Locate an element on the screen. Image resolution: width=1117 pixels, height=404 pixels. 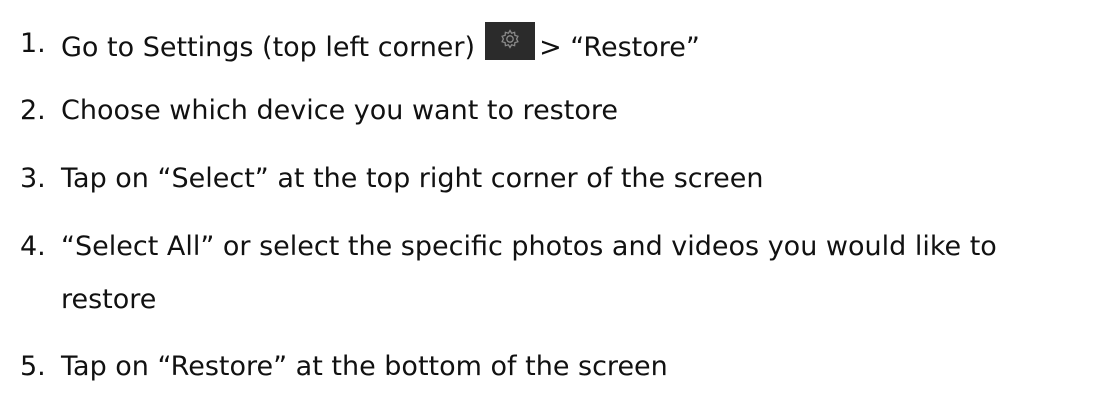
step-text-before-icon: Go to Settings (top left corner) is located at coordinates (268, 47).